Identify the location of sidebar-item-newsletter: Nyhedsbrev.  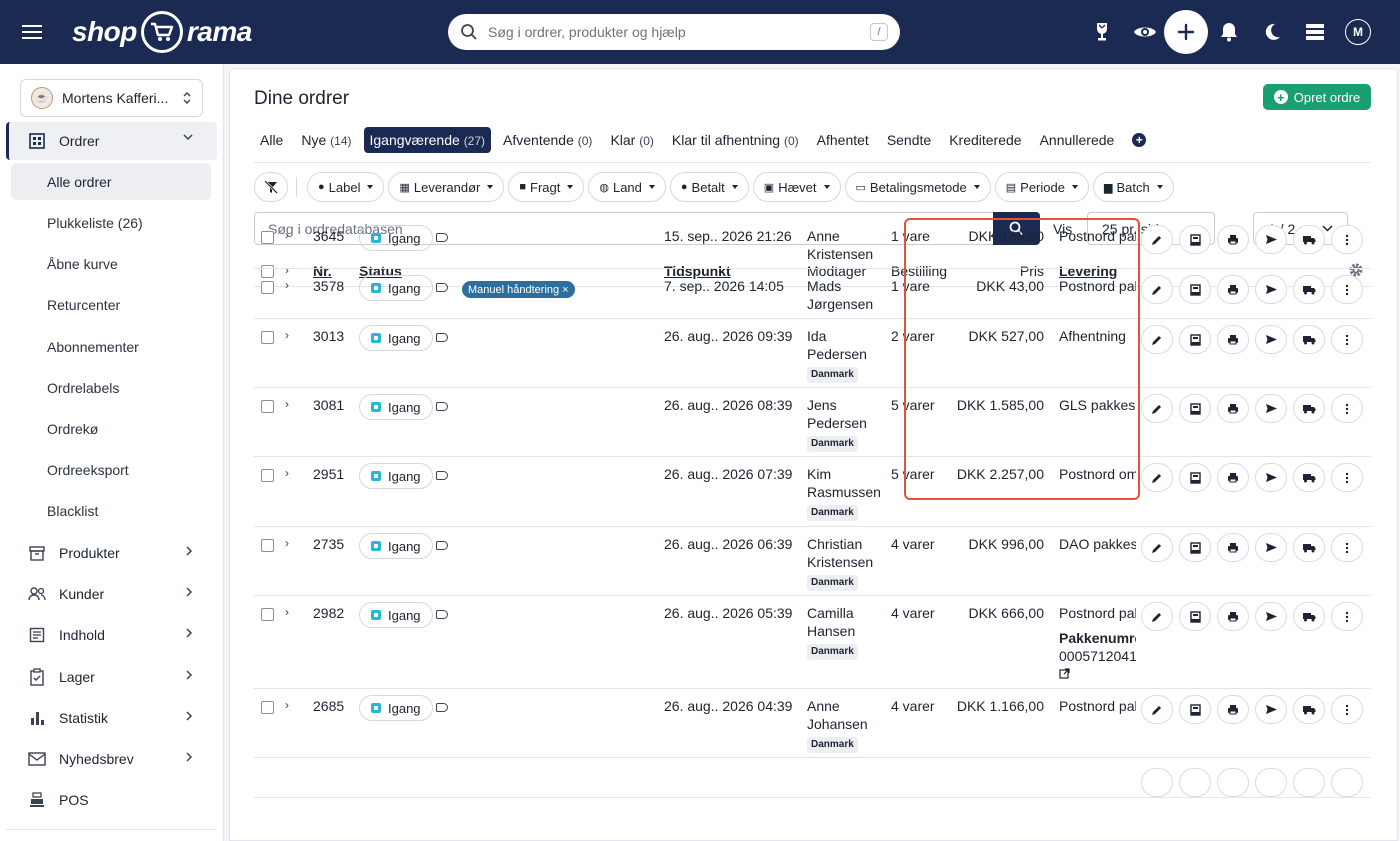
(111, 759).